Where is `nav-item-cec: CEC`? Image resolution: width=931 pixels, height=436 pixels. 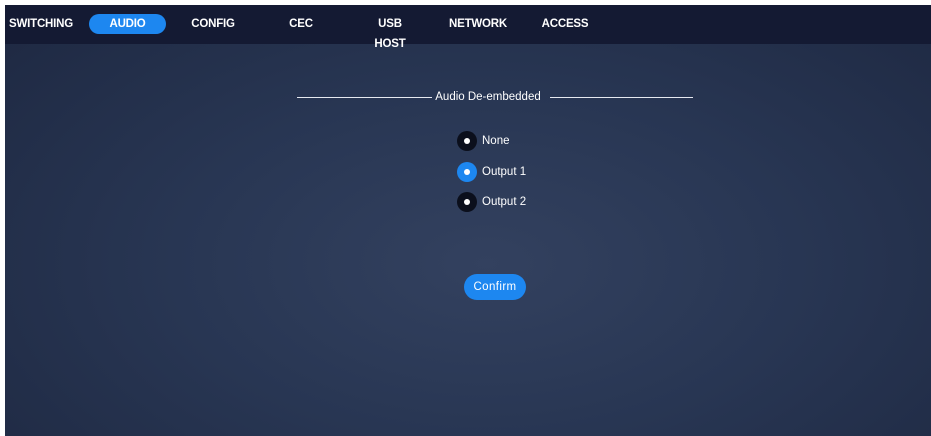
nav-item-cec: CEC is located at coordinates (301, 24).